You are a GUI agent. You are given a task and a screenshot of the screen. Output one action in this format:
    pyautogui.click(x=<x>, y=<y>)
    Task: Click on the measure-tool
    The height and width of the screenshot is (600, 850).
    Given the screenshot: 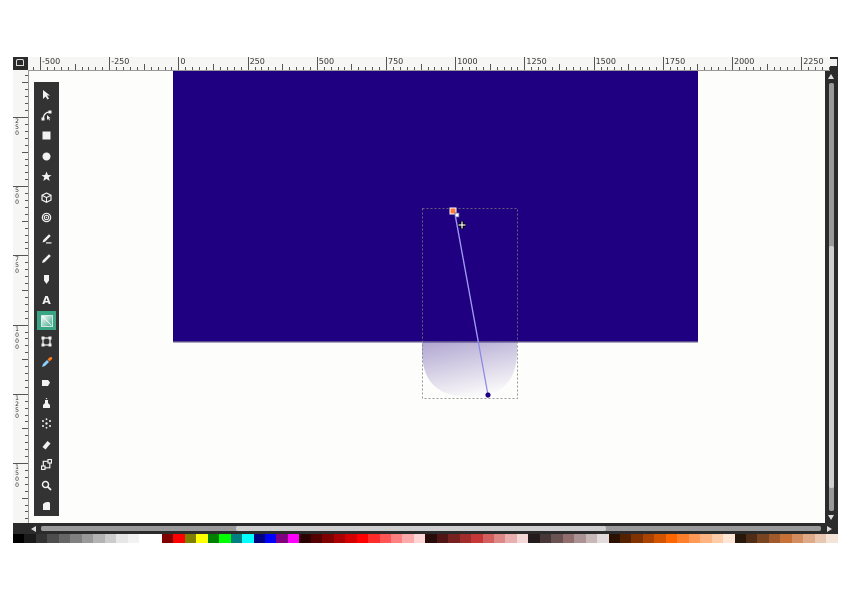 What is the action you would take?
    pyautogui.click(x=46, y=505)
    